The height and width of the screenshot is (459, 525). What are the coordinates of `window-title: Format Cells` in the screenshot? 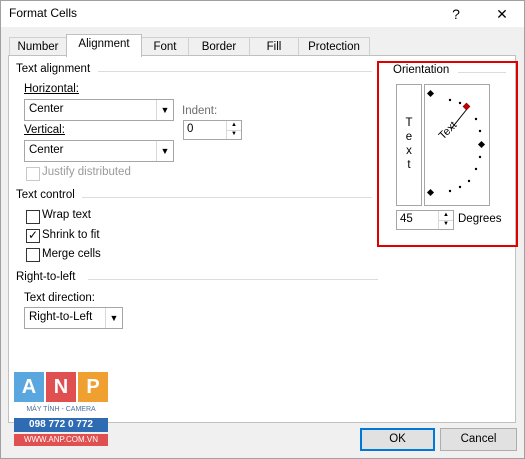 It's located at (43, 13).